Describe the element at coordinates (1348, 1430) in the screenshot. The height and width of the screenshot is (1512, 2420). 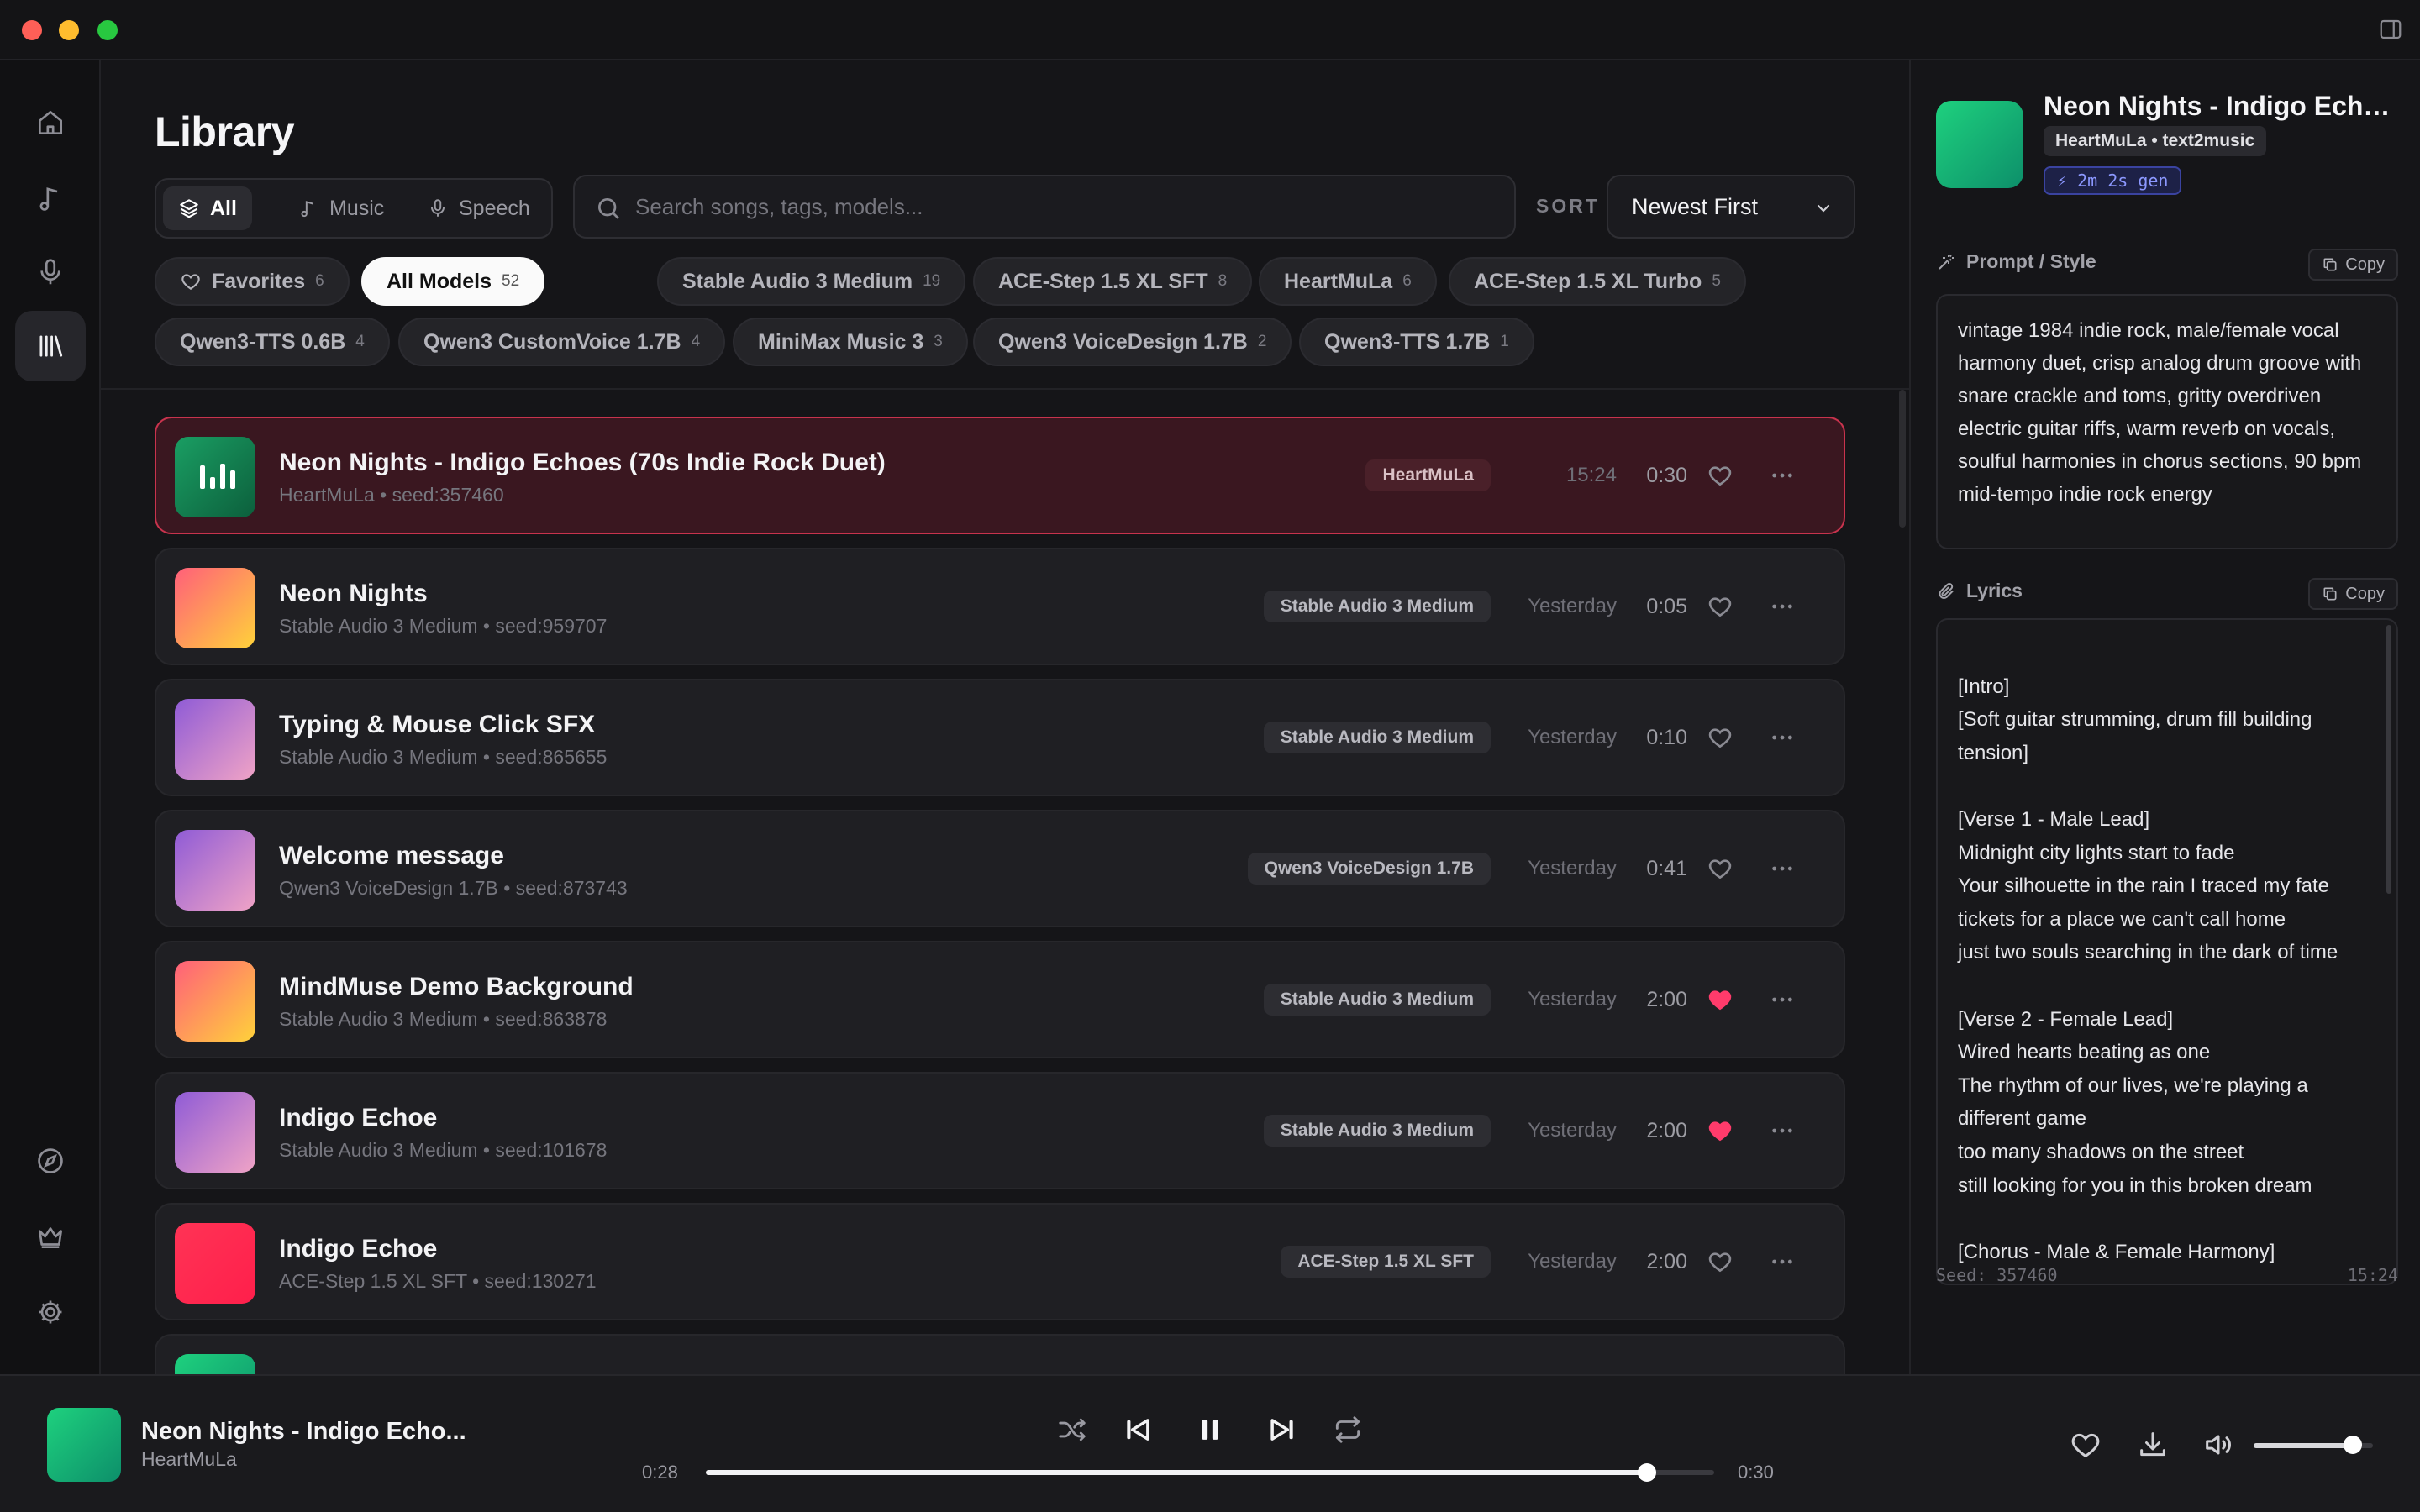
I see `repeat-button` at that location.